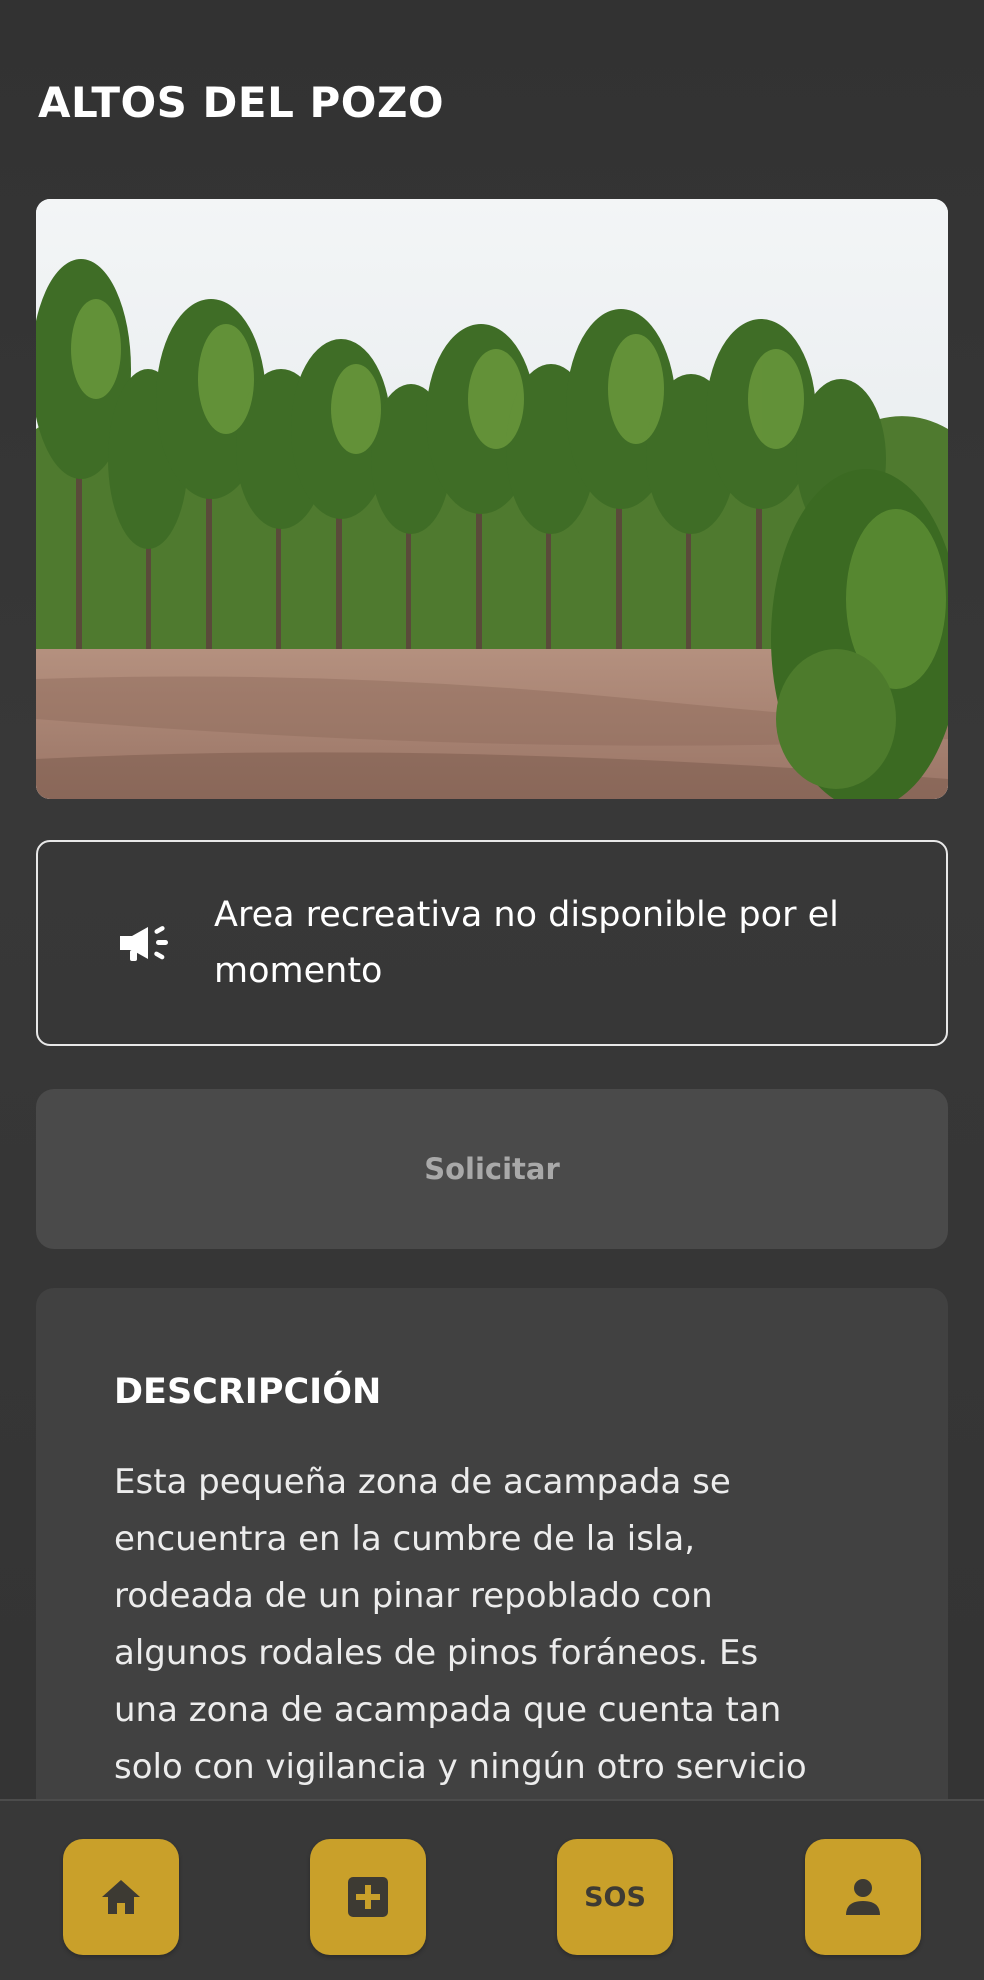  I want to click on description-title: DESCRIPCIÓN, so click(248, 1392).